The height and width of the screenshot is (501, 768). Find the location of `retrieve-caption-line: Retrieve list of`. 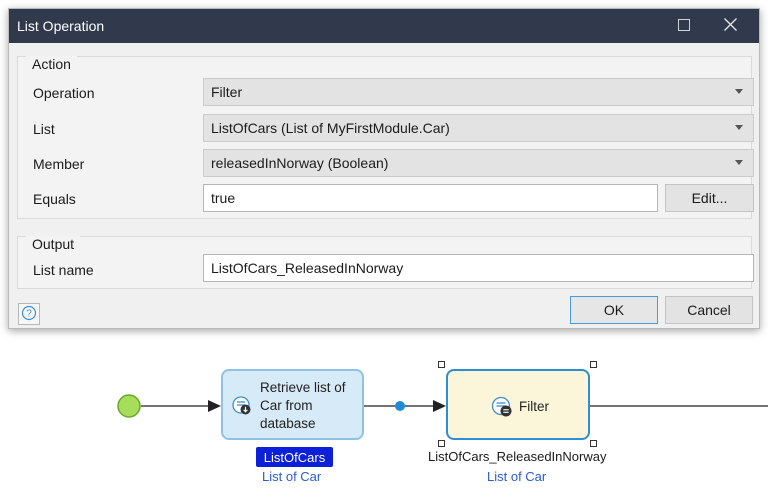

retrieve-caption-line: Retrieve list of is located at coordinates (303, 387).